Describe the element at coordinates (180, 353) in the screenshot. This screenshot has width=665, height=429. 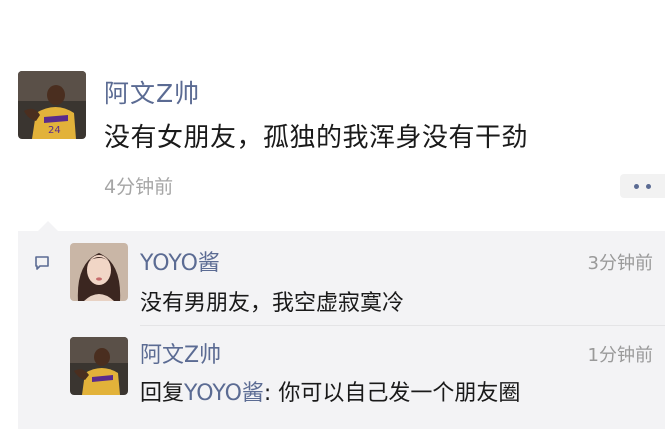
I see `comment-author-name: 阿文Z帅` at that location.